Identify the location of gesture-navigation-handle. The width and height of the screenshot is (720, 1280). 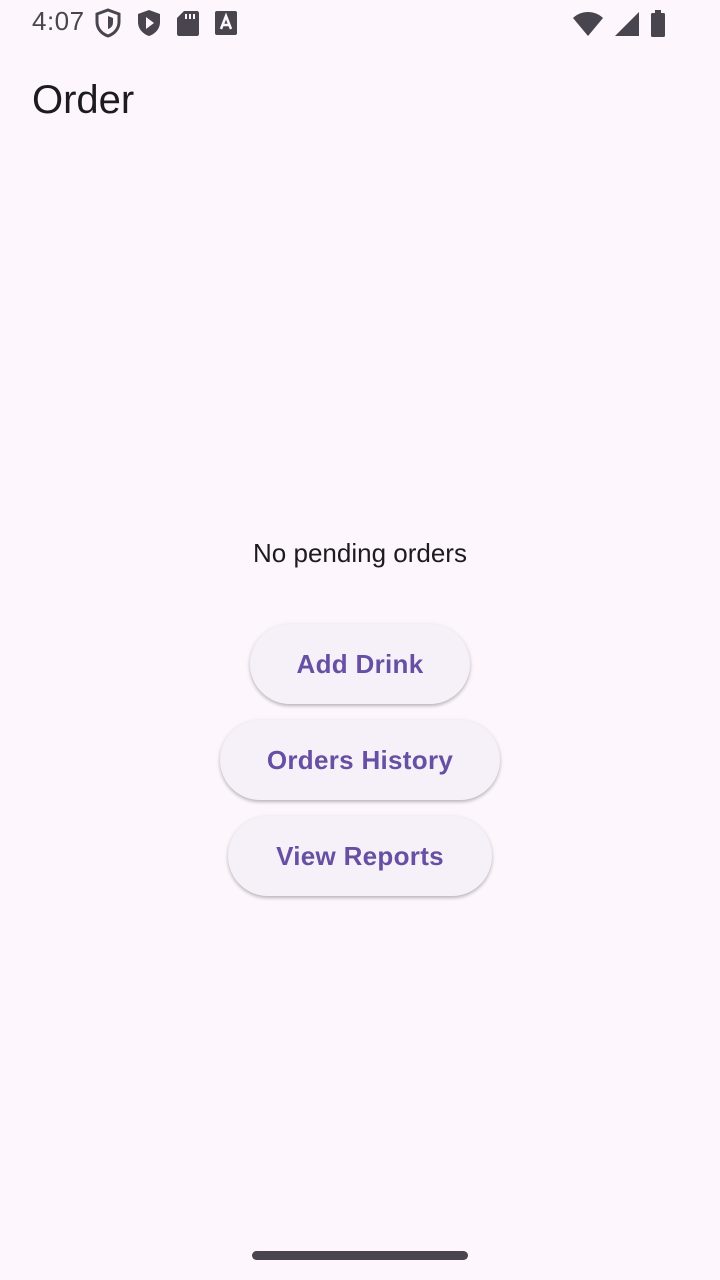
(360, 1255).